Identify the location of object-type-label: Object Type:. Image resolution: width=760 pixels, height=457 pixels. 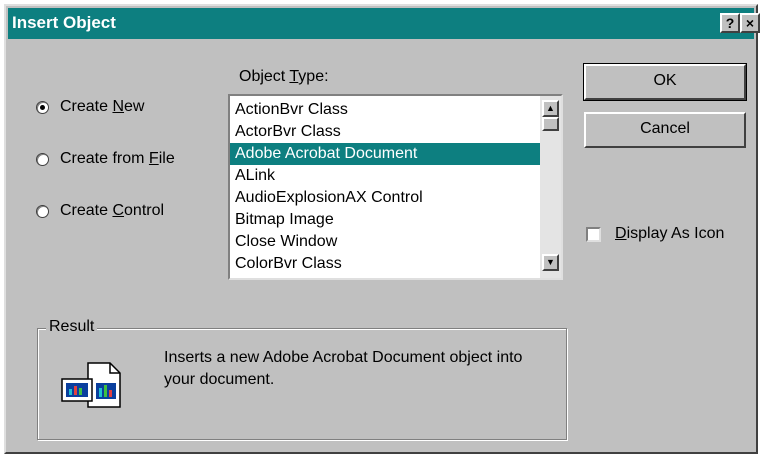
(284, 76).